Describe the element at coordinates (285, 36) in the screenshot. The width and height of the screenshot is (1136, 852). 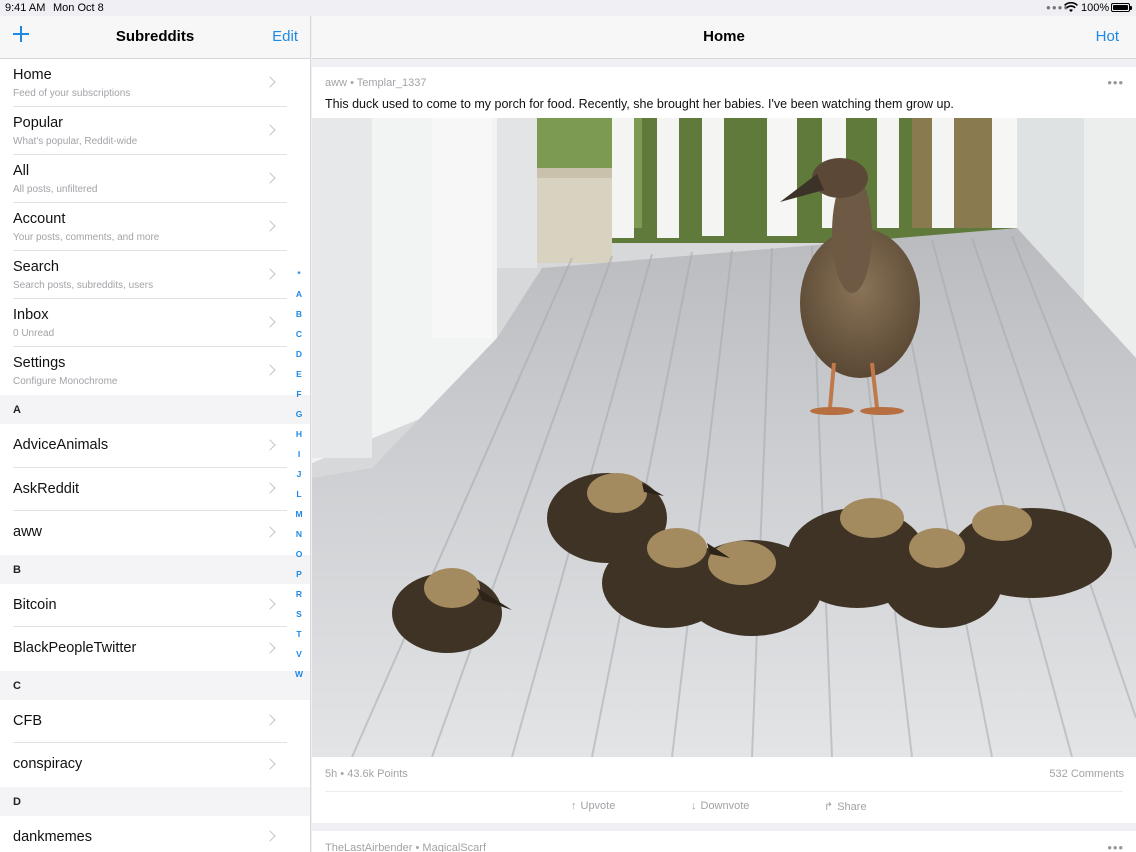
I see `edit-button: Edit` at that location.